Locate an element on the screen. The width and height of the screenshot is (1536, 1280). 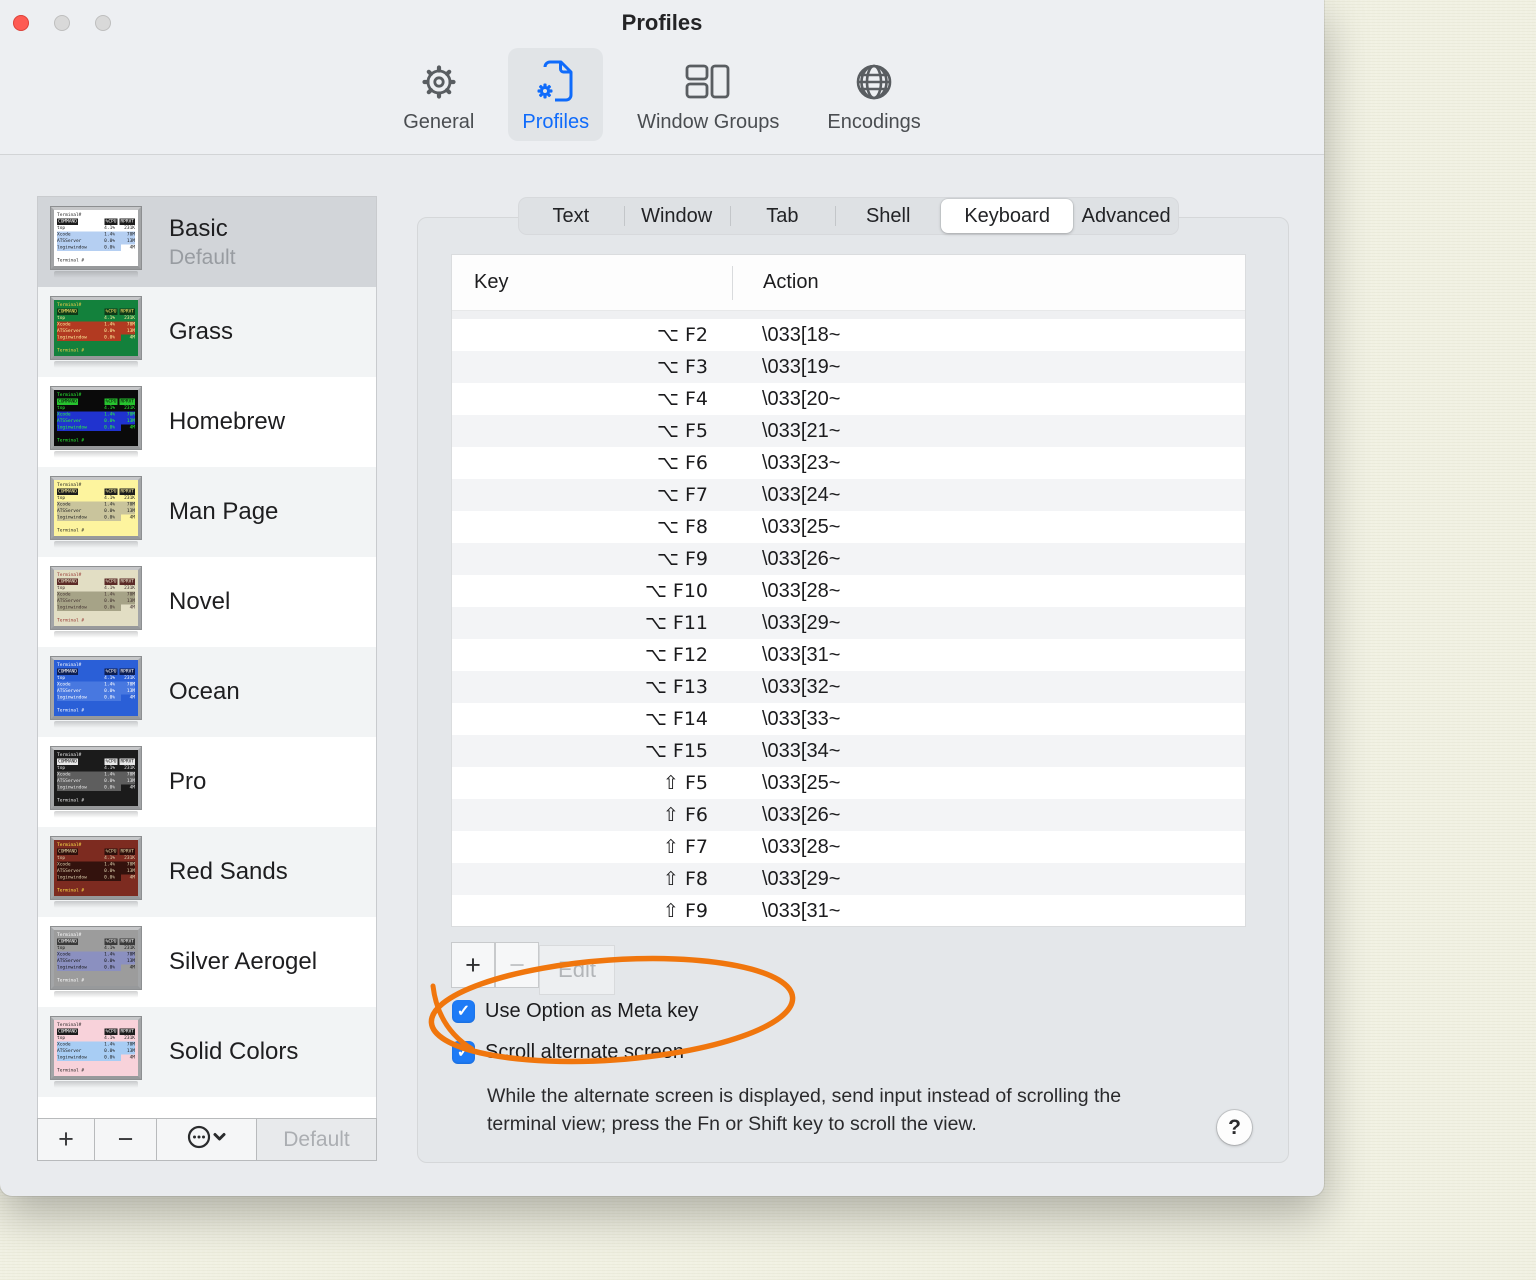
edit-key-button: Edit is located at coordinates (577, 970).